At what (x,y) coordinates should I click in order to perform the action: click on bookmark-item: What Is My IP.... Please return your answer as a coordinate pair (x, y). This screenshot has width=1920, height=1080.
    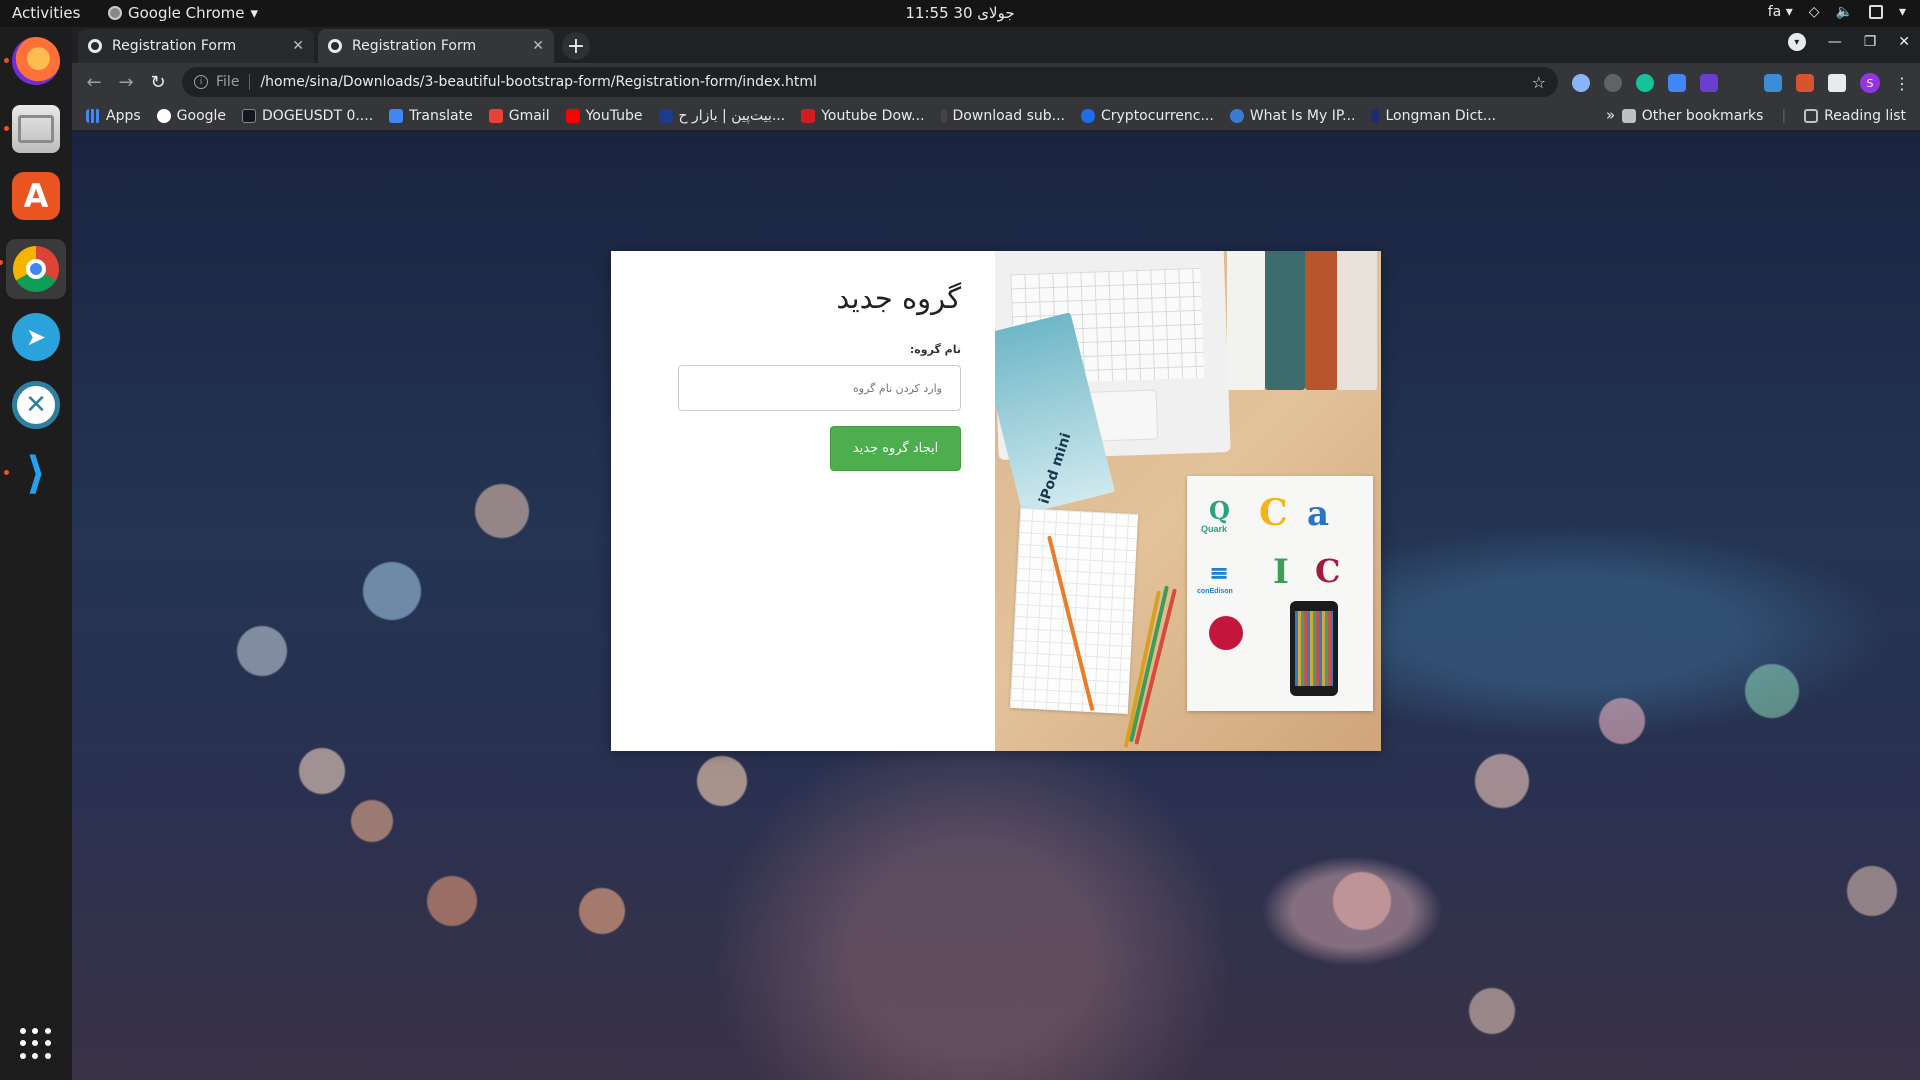
    Looking at the image, I should click on (1292, 116).